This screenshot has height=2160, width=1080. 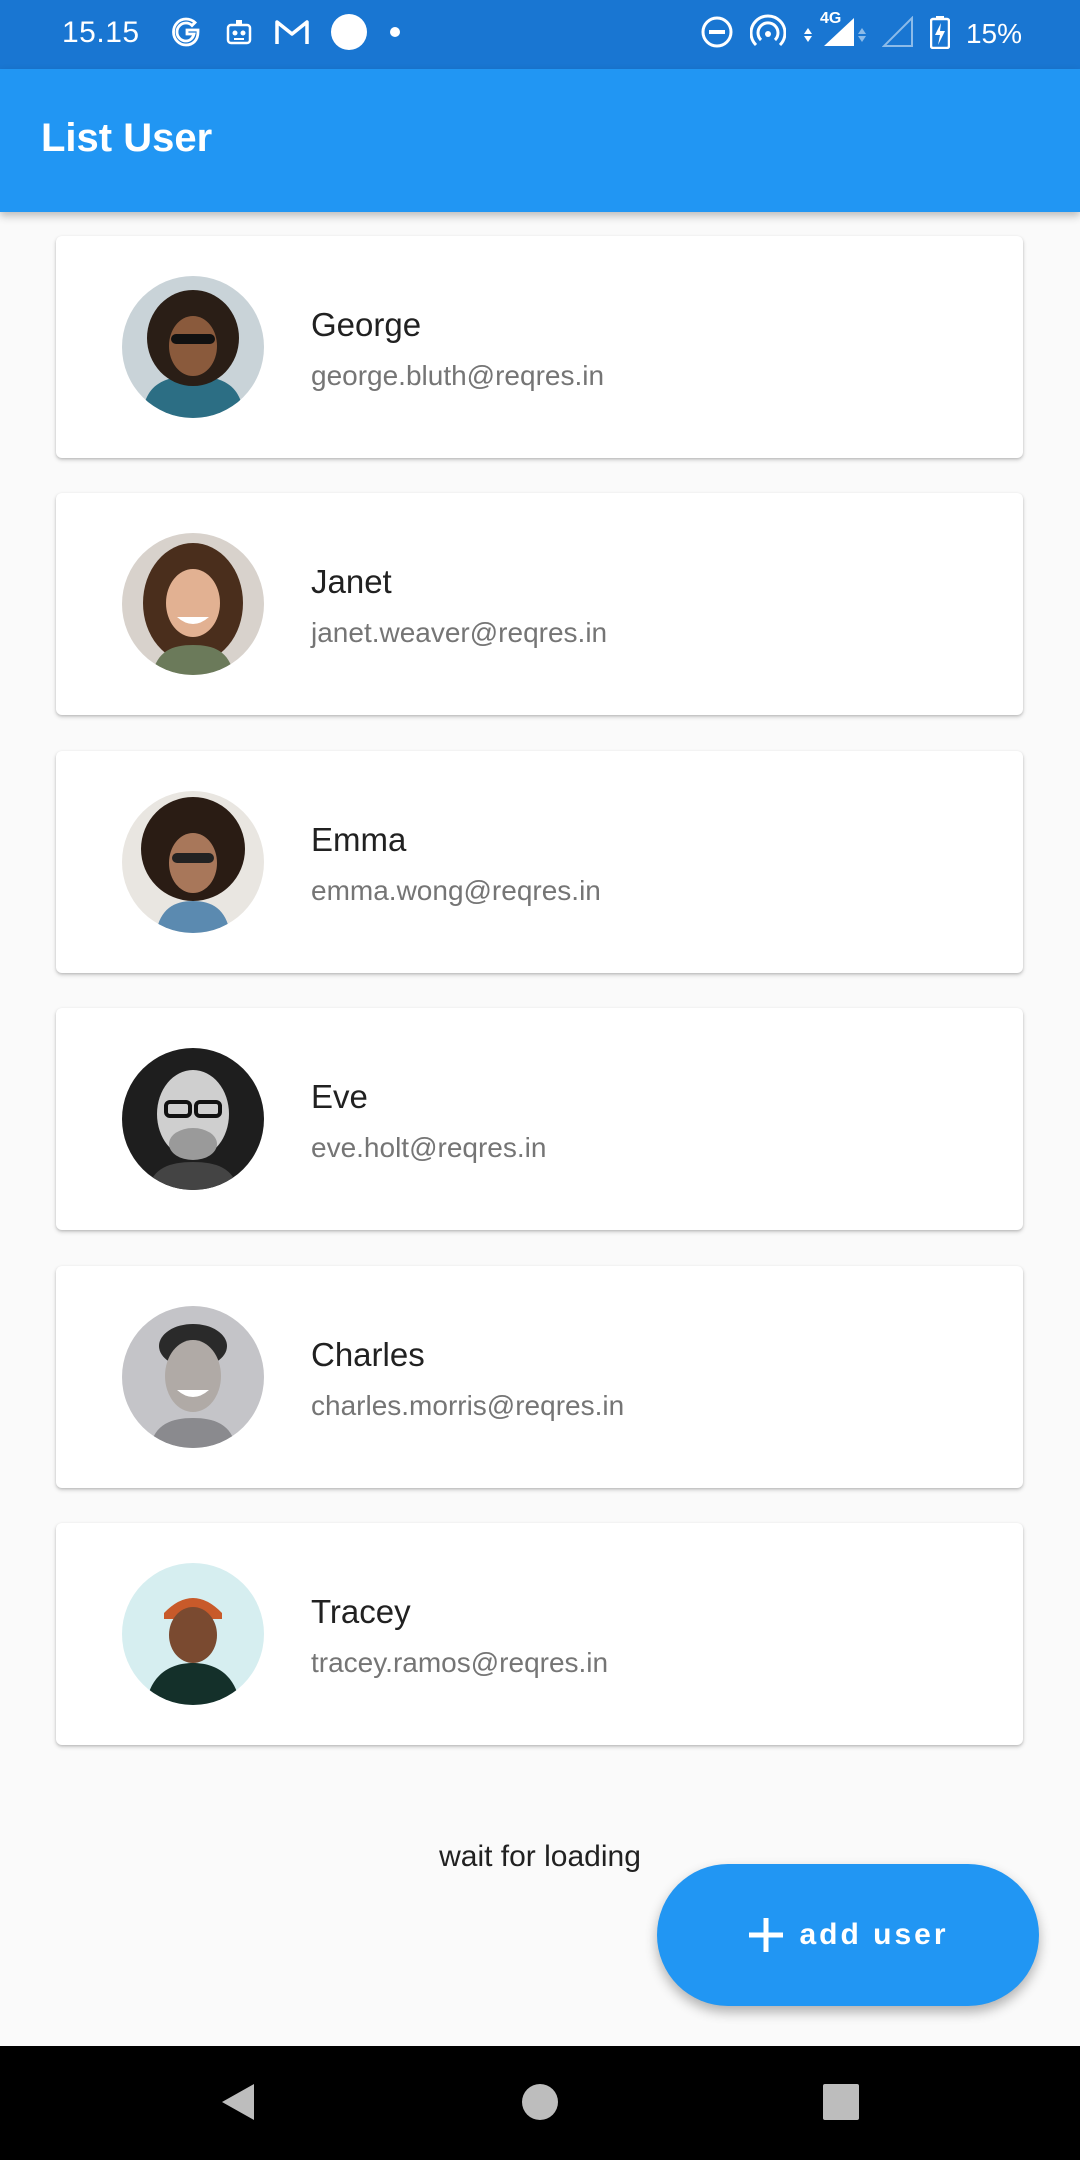 I want to click on gmail-icon, so click(x=292, y=34).